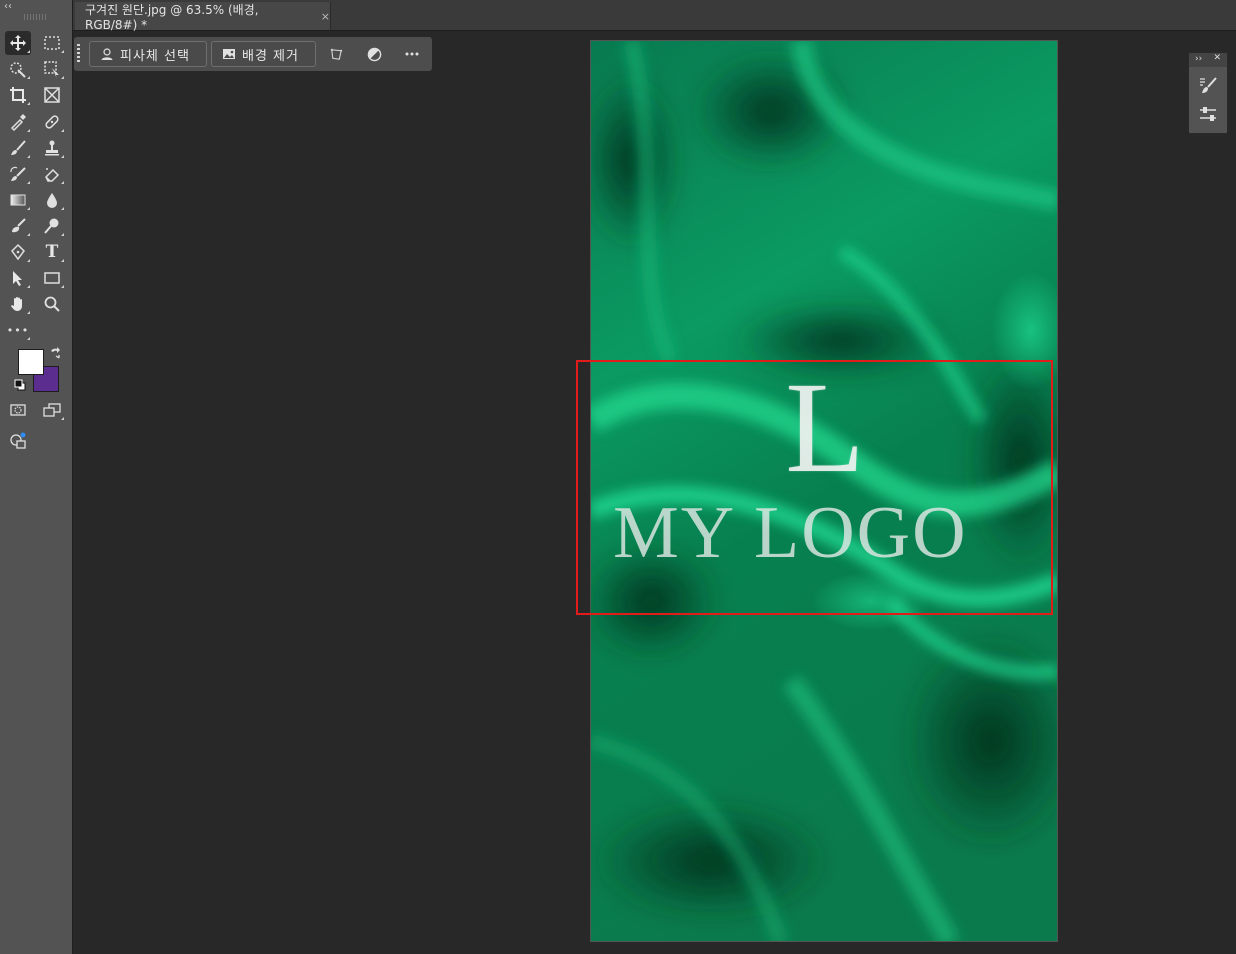 The width and height of the screenshot is (1236, 954). I want to click on brush-tool, so click(18, 148).